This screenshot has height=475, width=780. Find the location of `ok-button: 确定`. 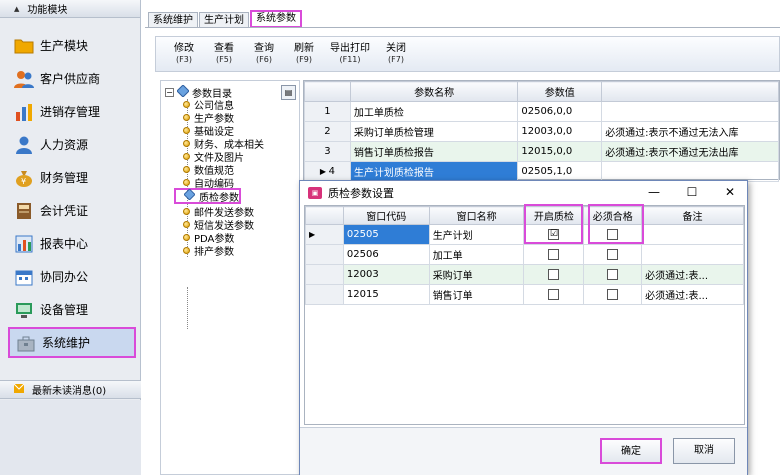

ok-button: 确定 is located at coordinates (631, 451).